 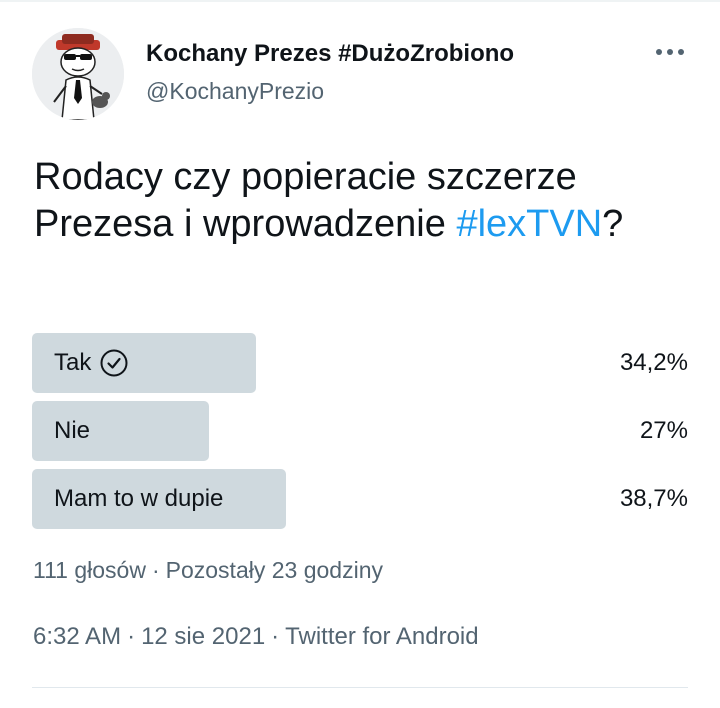 I want to click on tweet-text-end: ?, so click(x=613, y=224).